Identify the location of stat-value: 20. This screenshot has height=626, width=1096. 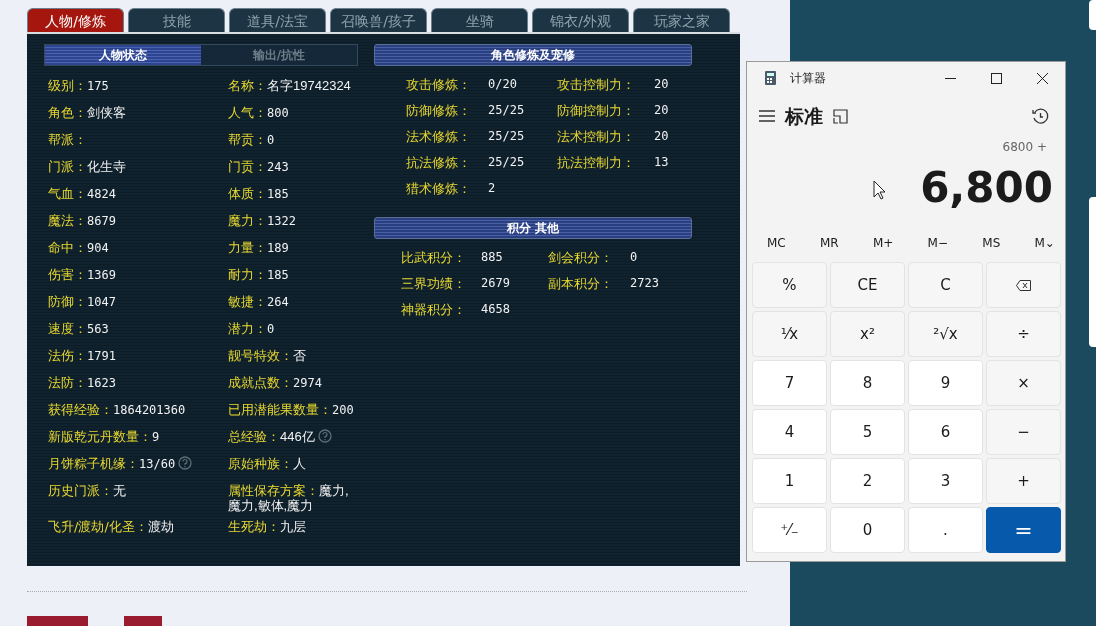
(662, 84).